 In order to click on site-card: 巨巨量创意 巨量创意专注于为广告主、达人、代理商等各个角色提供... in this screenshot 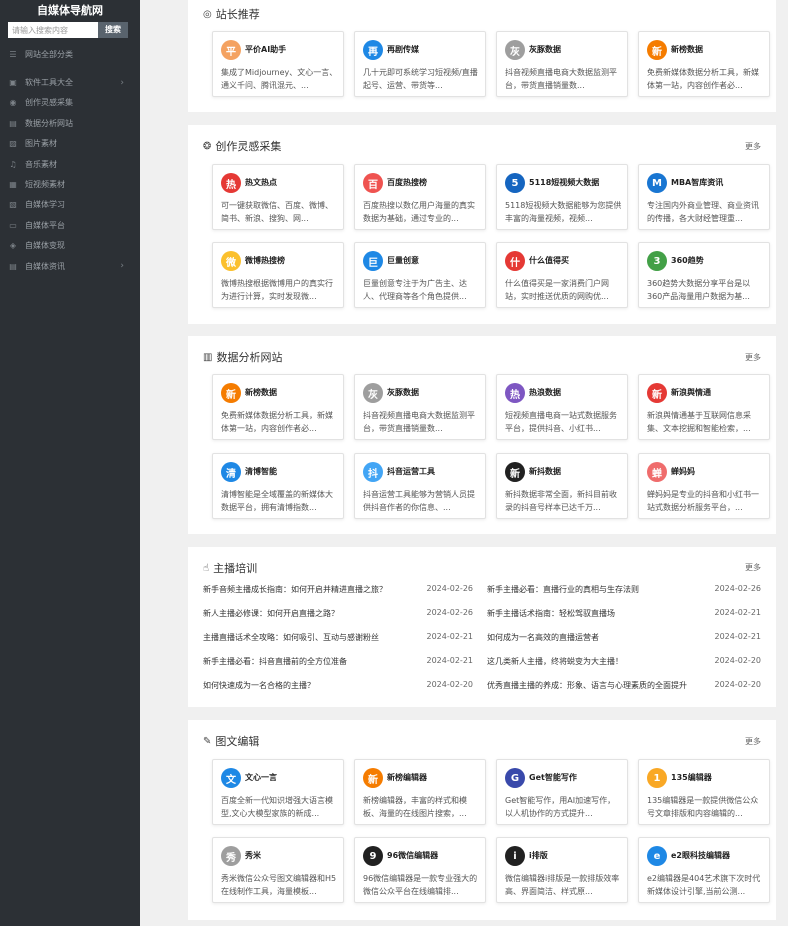, I will do `click(420, 275)`.